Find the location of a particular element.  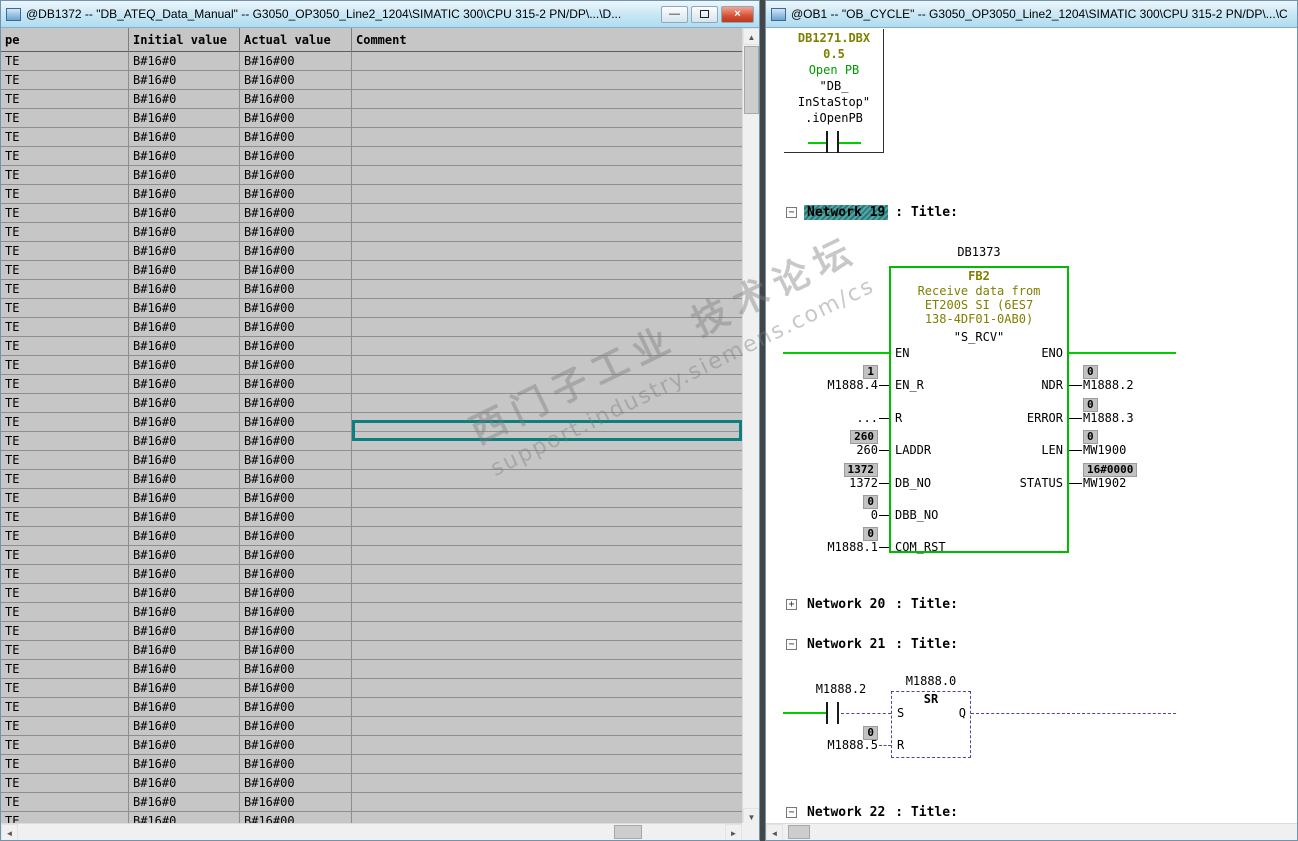

scroll-up-icon: ▲ is located at coordinates (751, 36).